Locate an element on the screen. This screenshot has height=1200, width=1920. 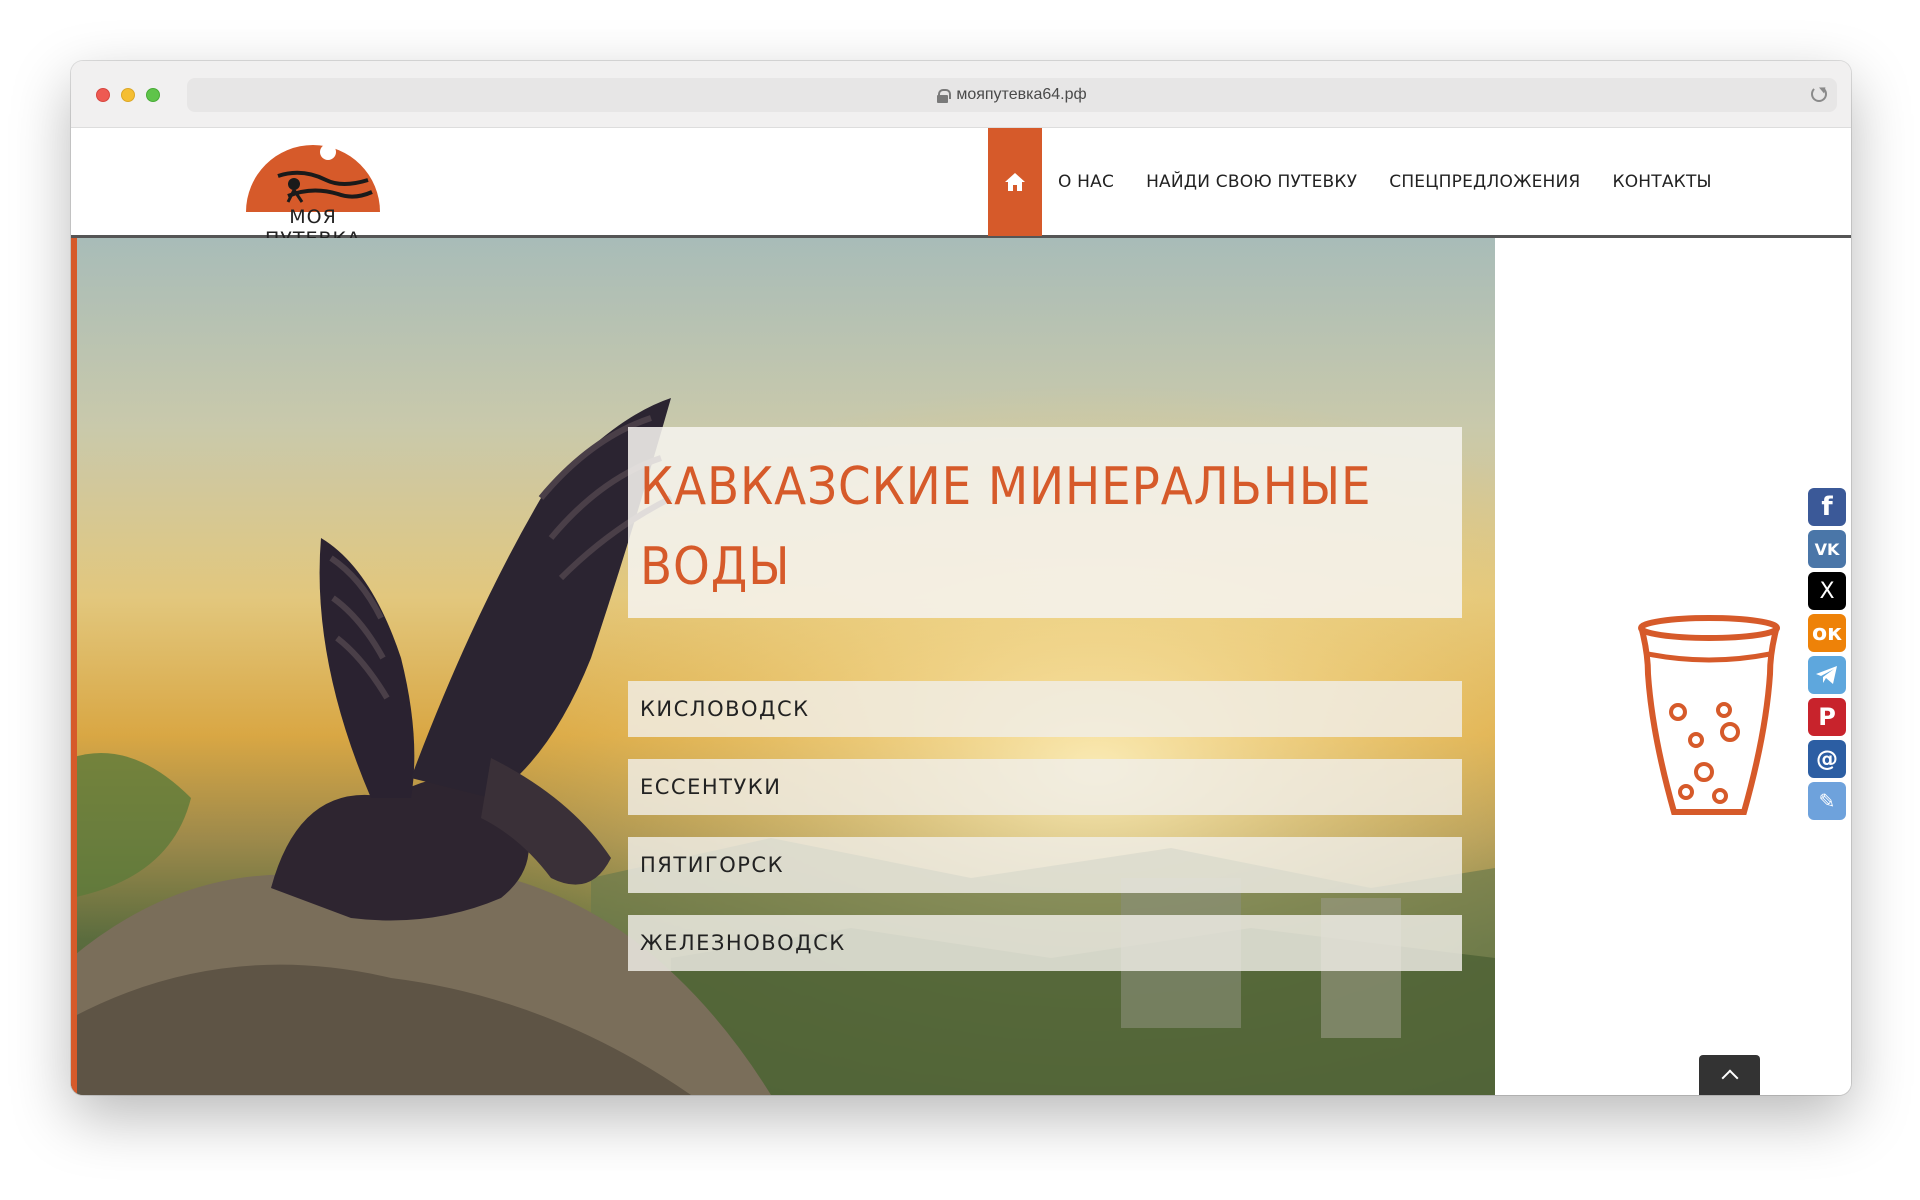
pinterest-icon: P is located at coordinates (1827, 717).